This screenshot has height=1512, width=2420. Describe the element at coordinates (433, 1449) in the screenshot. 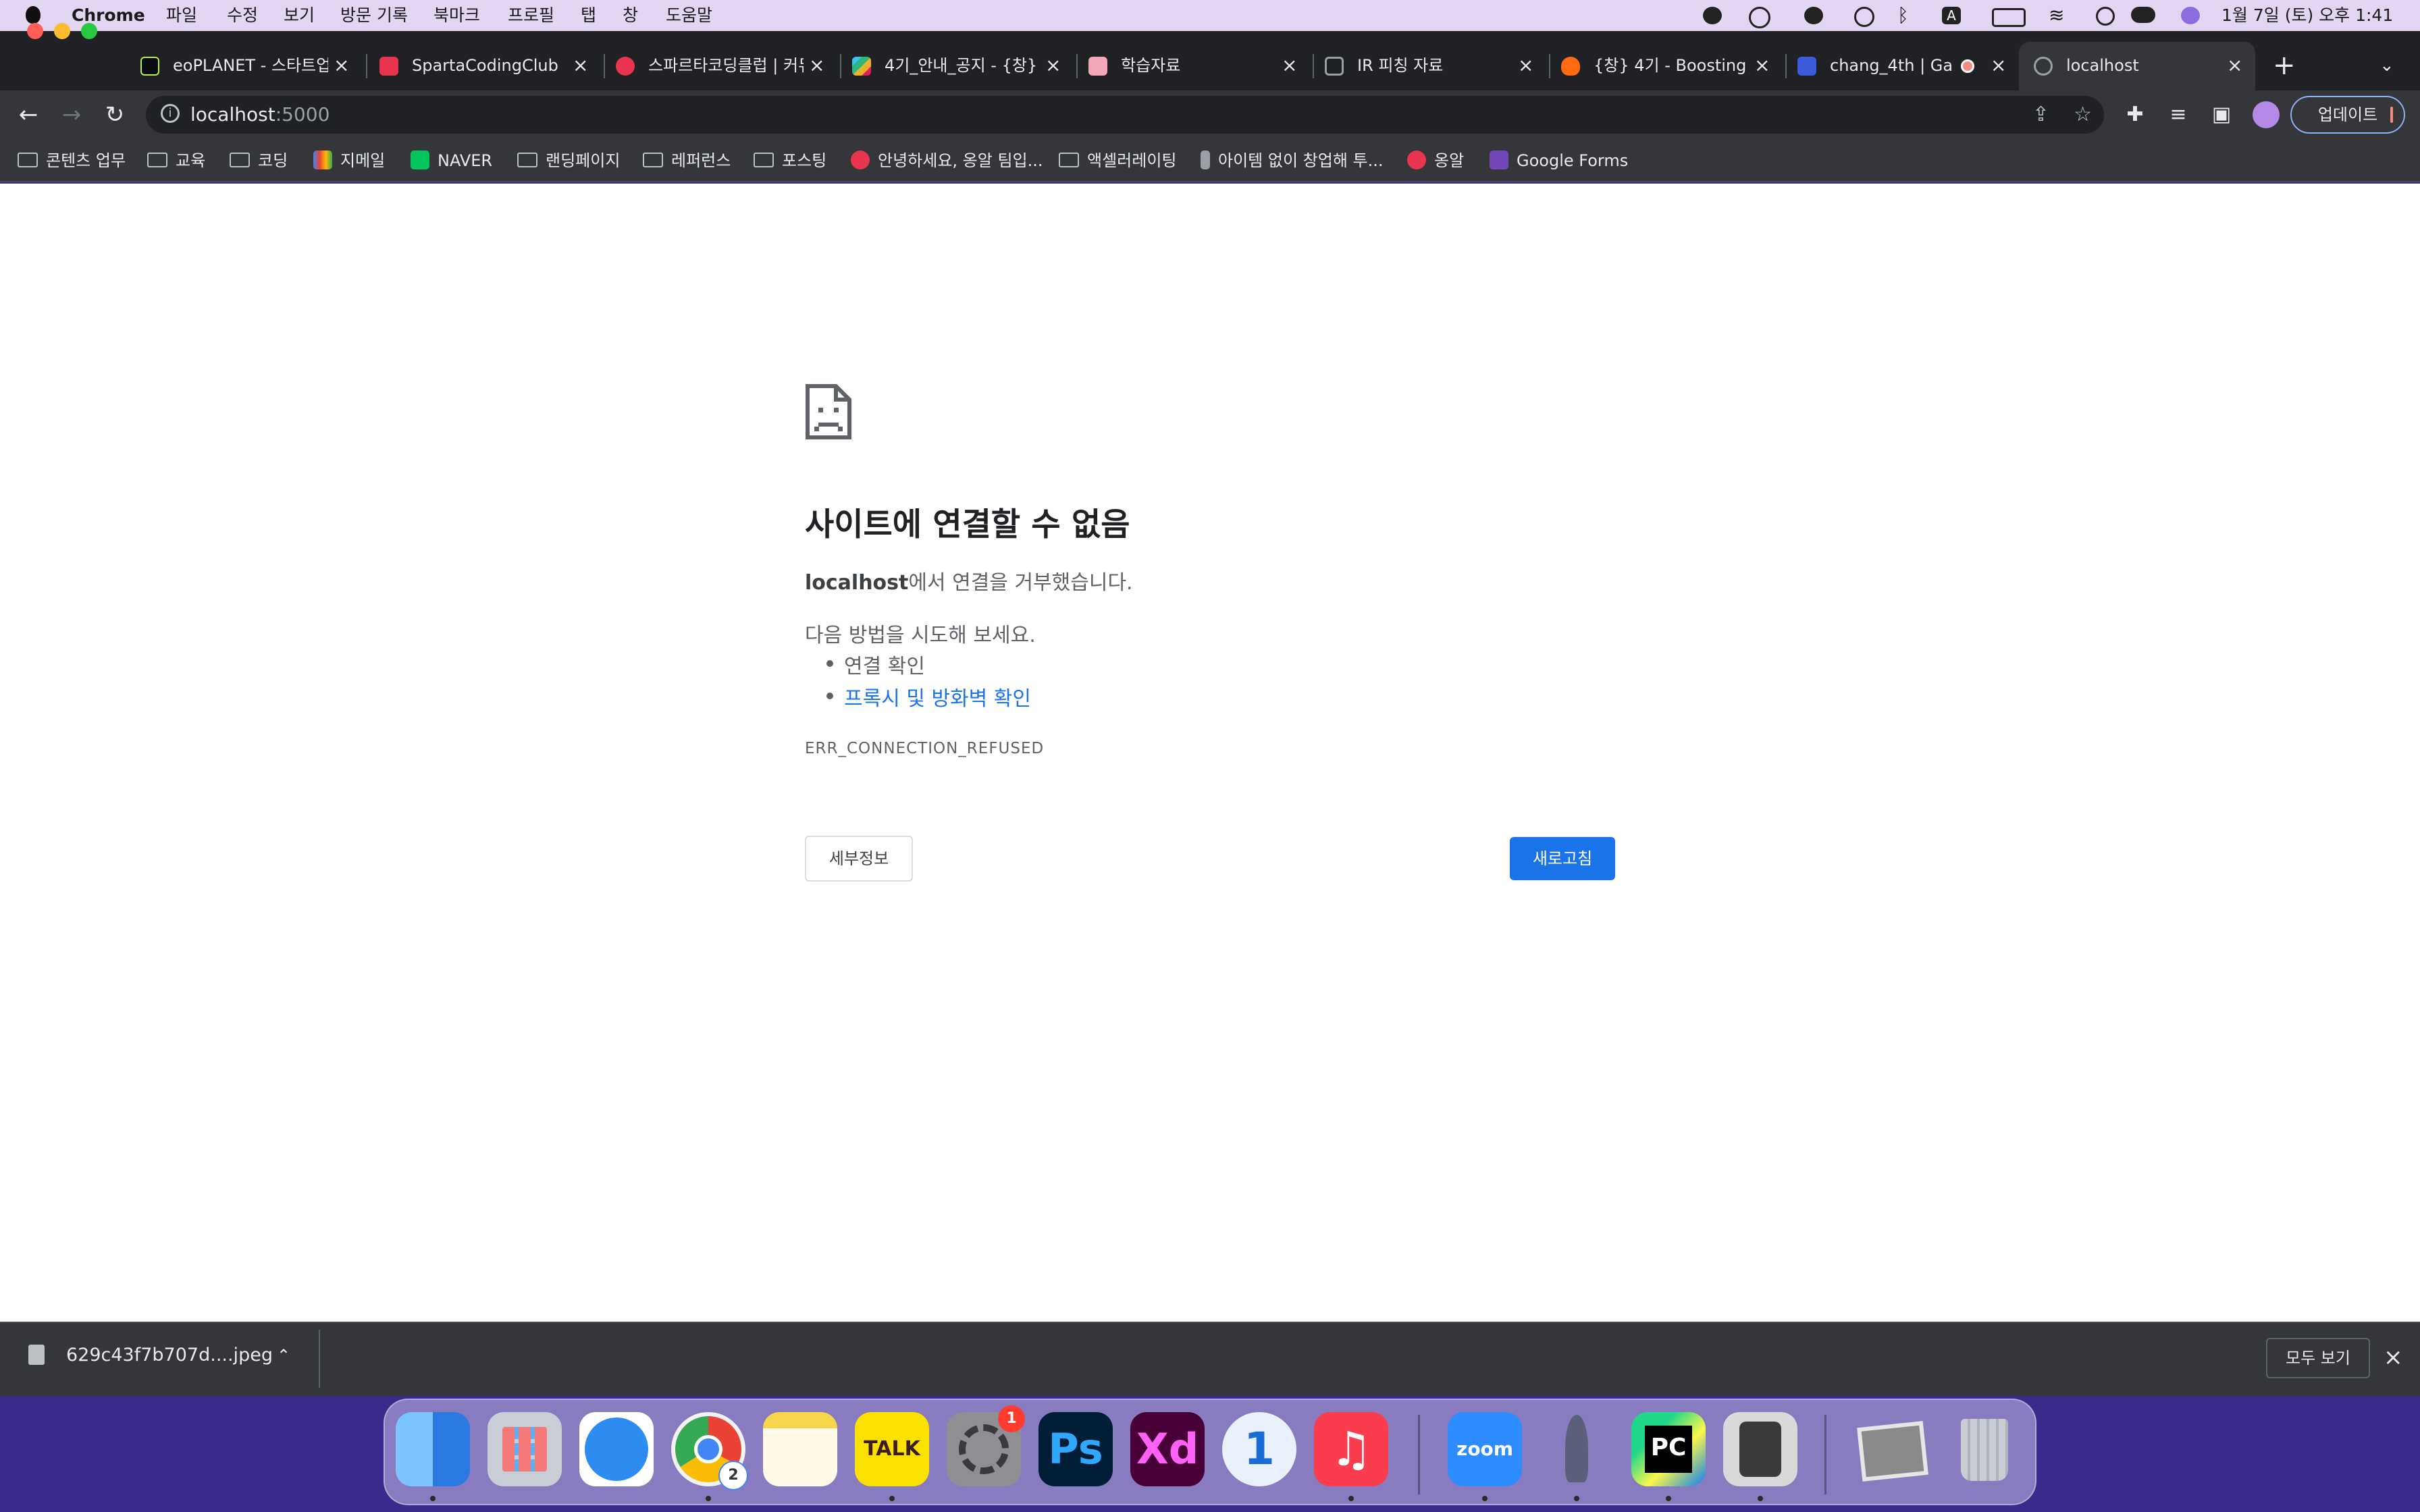

I see `dock-finder-icon` at that location.